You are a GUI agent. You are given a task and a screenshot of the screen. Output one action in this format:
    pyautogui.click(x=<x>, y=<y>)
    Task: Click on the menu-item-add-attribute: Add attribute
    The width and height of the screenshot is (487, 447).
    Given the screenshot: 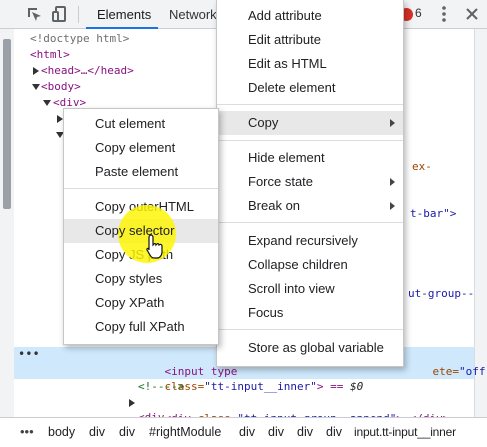 What is the action you would take?
    pyautogui.click(x=310, y=16)
    